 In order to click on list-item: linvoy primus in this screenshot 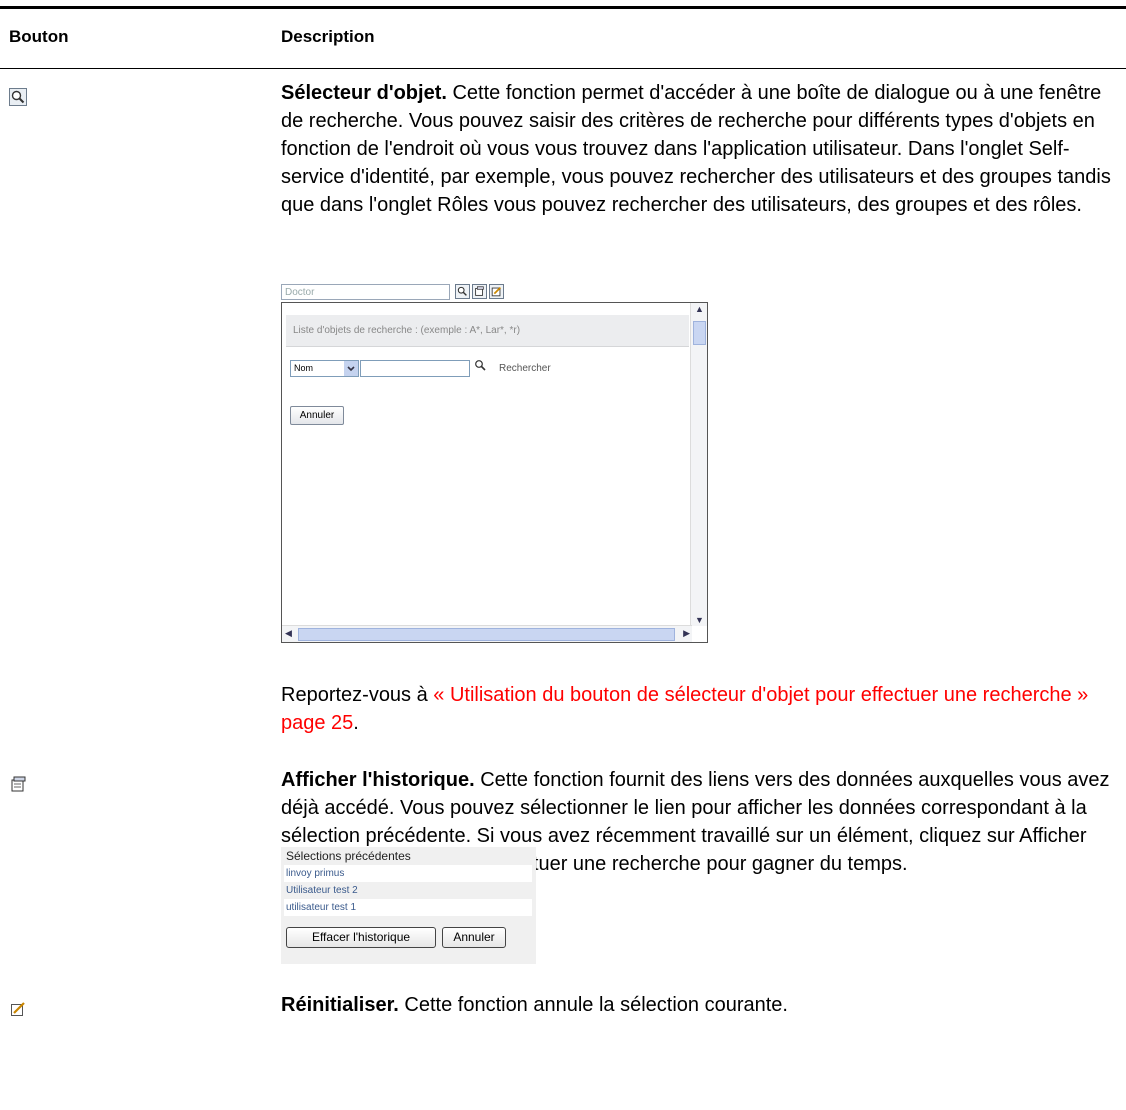, I will do `click(408, 873)`.